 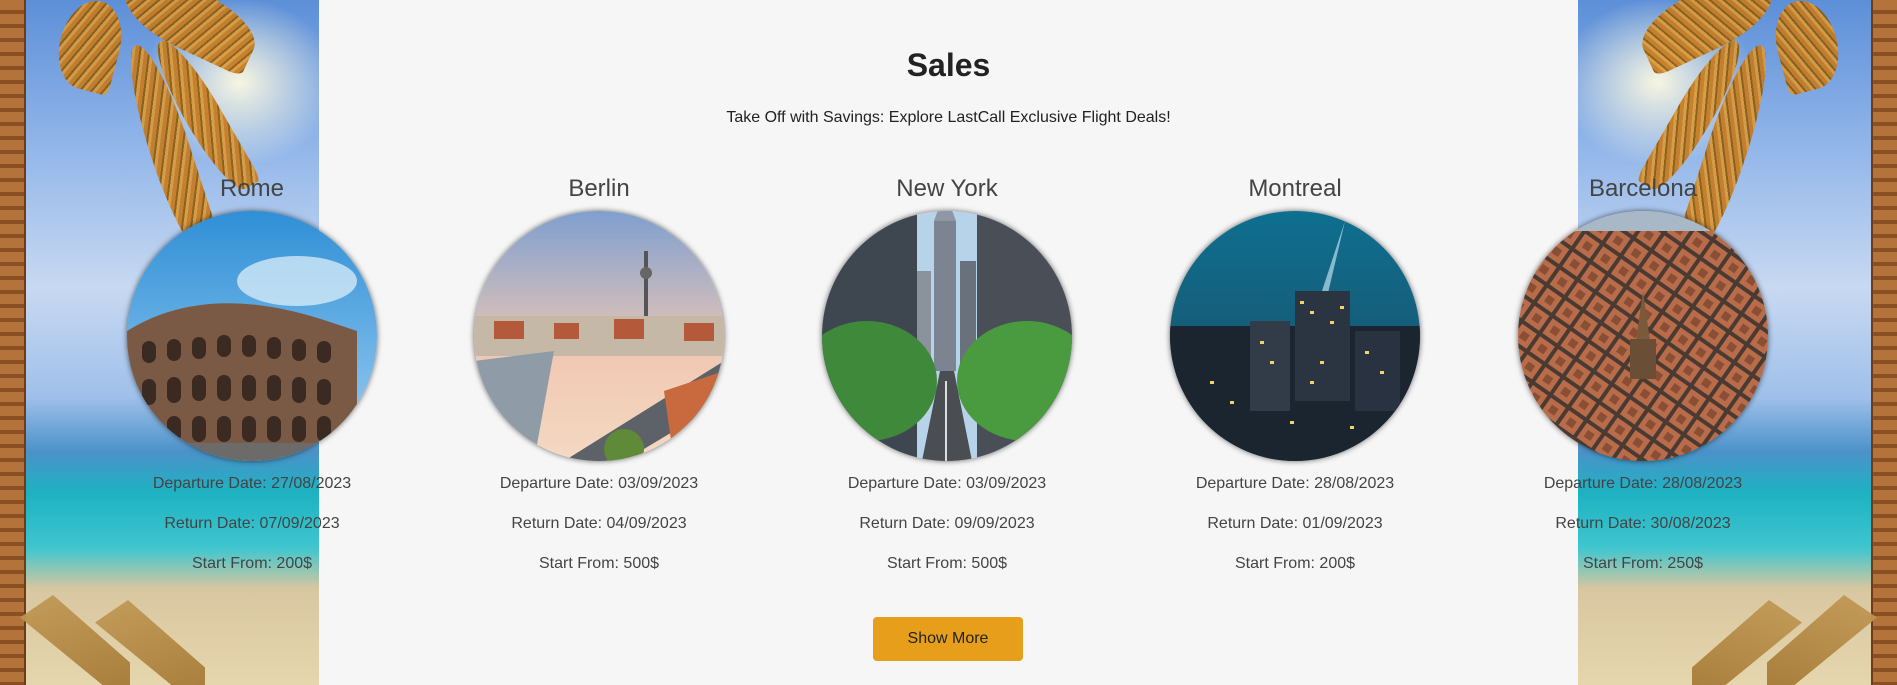 What do you see at coordinates (599, 188) in the screenshot?
I see `deal-city: Berlin` at bounding box center [599, 188].